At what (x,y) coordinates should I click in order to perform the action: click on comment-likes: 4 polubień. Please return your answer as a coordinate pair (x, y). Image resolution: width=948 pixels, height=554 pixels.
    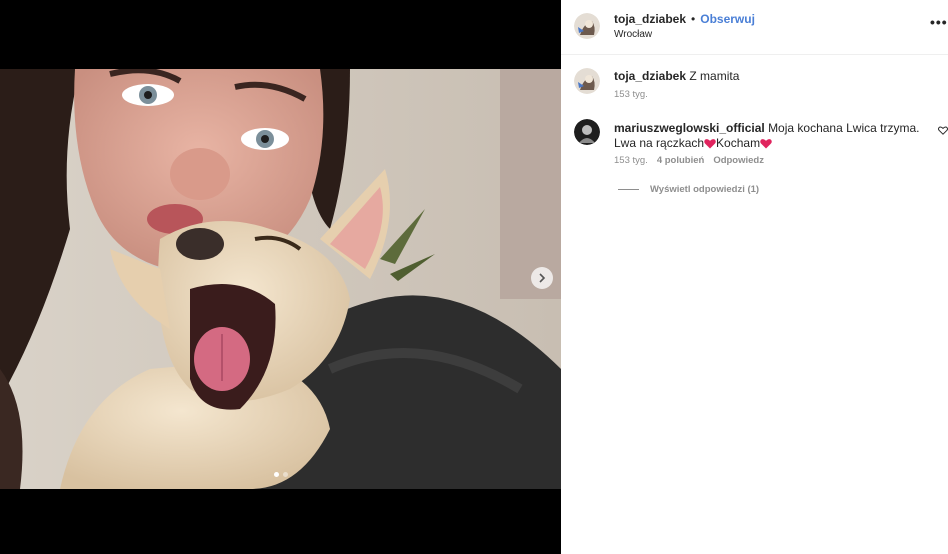
    Looking at the image, I should click on (681, 160).